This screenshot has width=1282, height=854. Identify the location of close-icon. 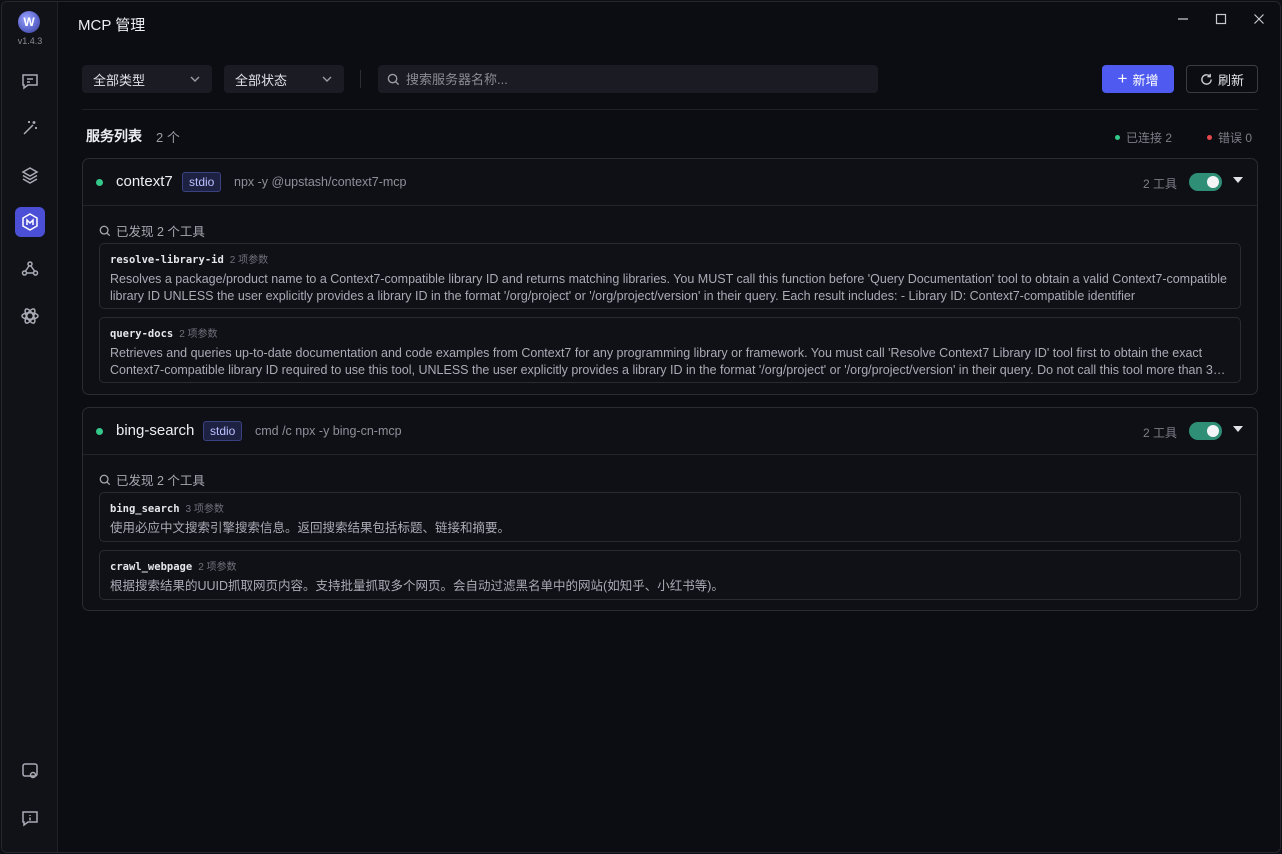
(1259, 19).